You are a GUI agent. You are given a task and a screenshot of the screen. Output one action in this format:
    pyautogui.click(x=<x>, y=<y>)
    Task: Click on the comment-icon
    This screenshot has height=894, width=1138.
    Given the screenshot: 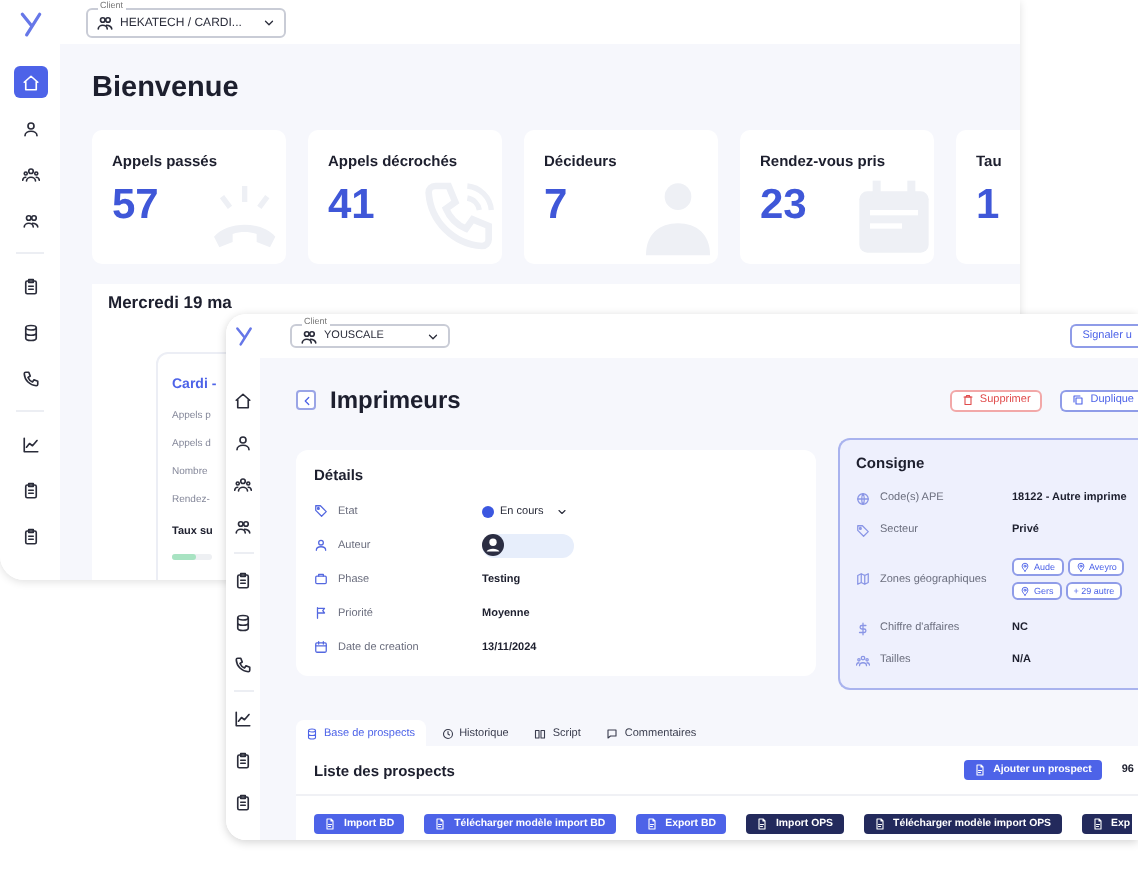 What is the action you would take?
    pyautogui.click(x=612, y=733)
    